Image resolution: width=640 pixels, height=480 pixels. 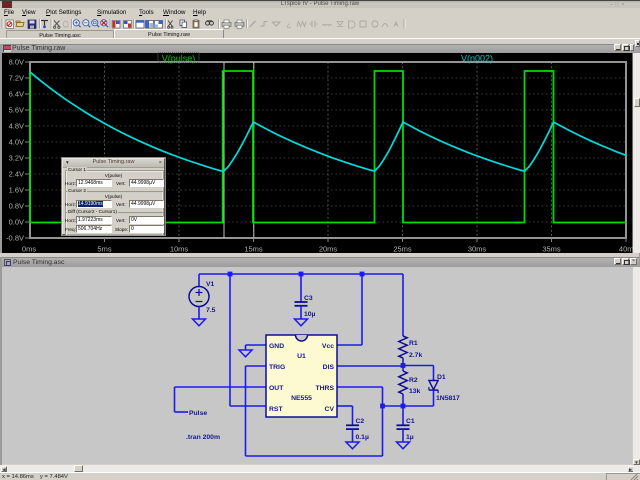 I want to click on svg-text: 2.7k, so click(x=415, y=355).